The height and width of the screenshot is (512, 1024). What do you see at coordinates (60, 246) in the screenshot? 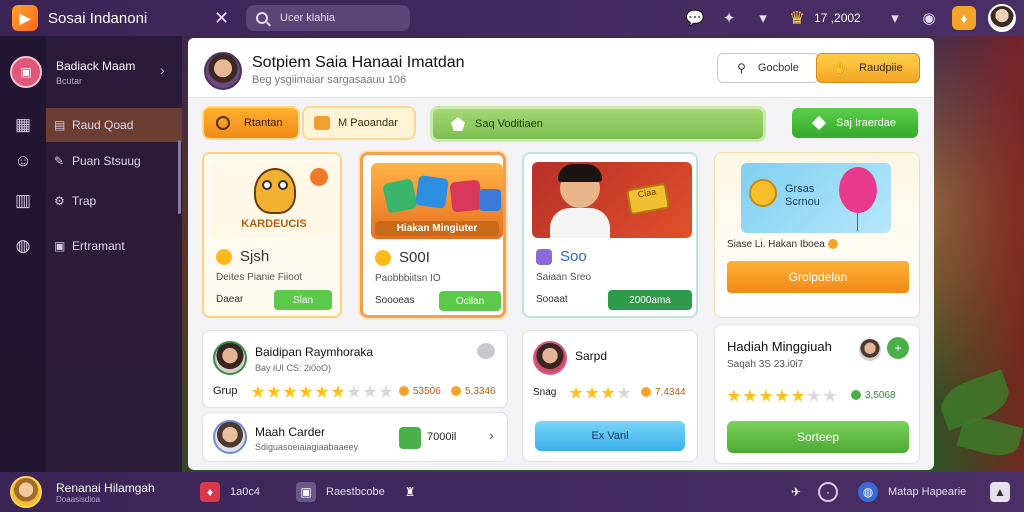
I see `window-icon: ▣` at bounding box center [60, 246].